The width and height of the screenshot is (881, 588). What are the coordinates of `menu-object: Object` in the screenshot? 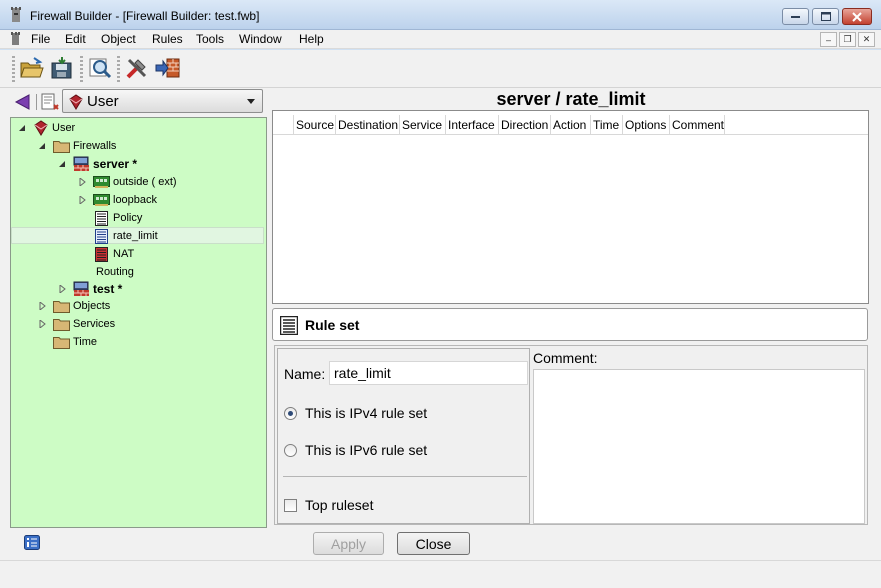 It's located at (118, 39).